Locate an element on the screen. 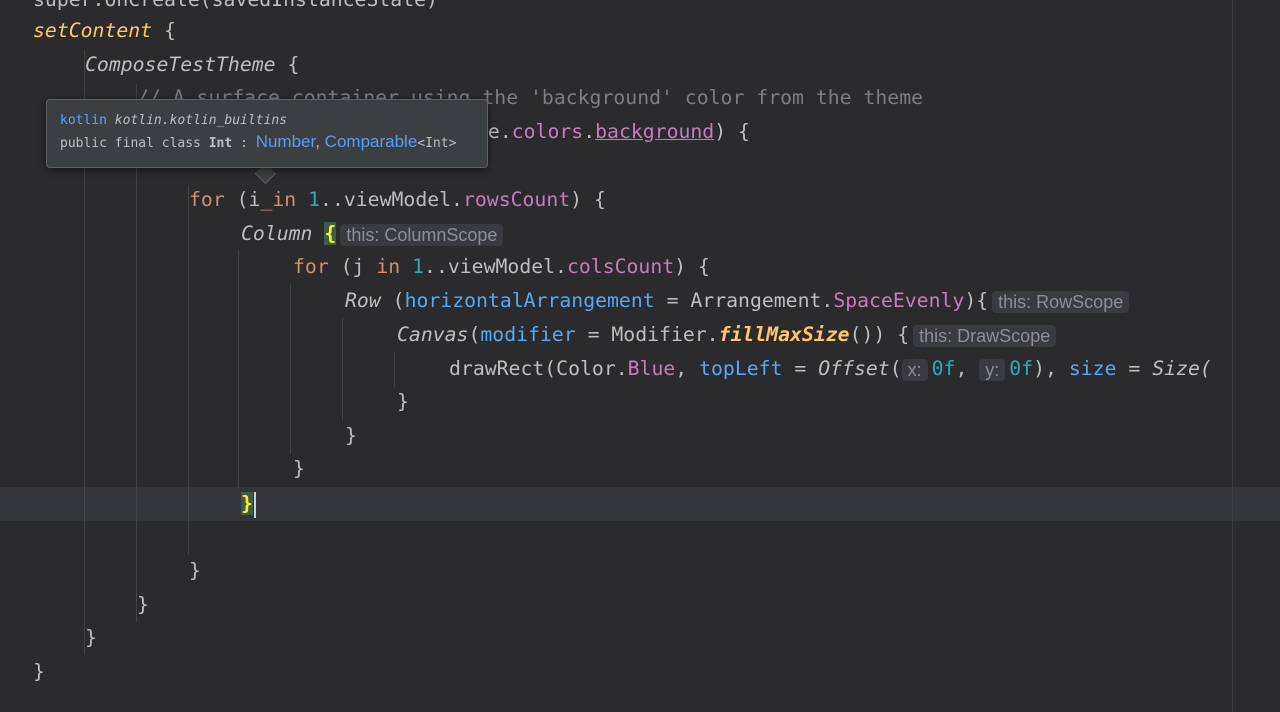  code-composable: Column is located at coordinates (277, 233).